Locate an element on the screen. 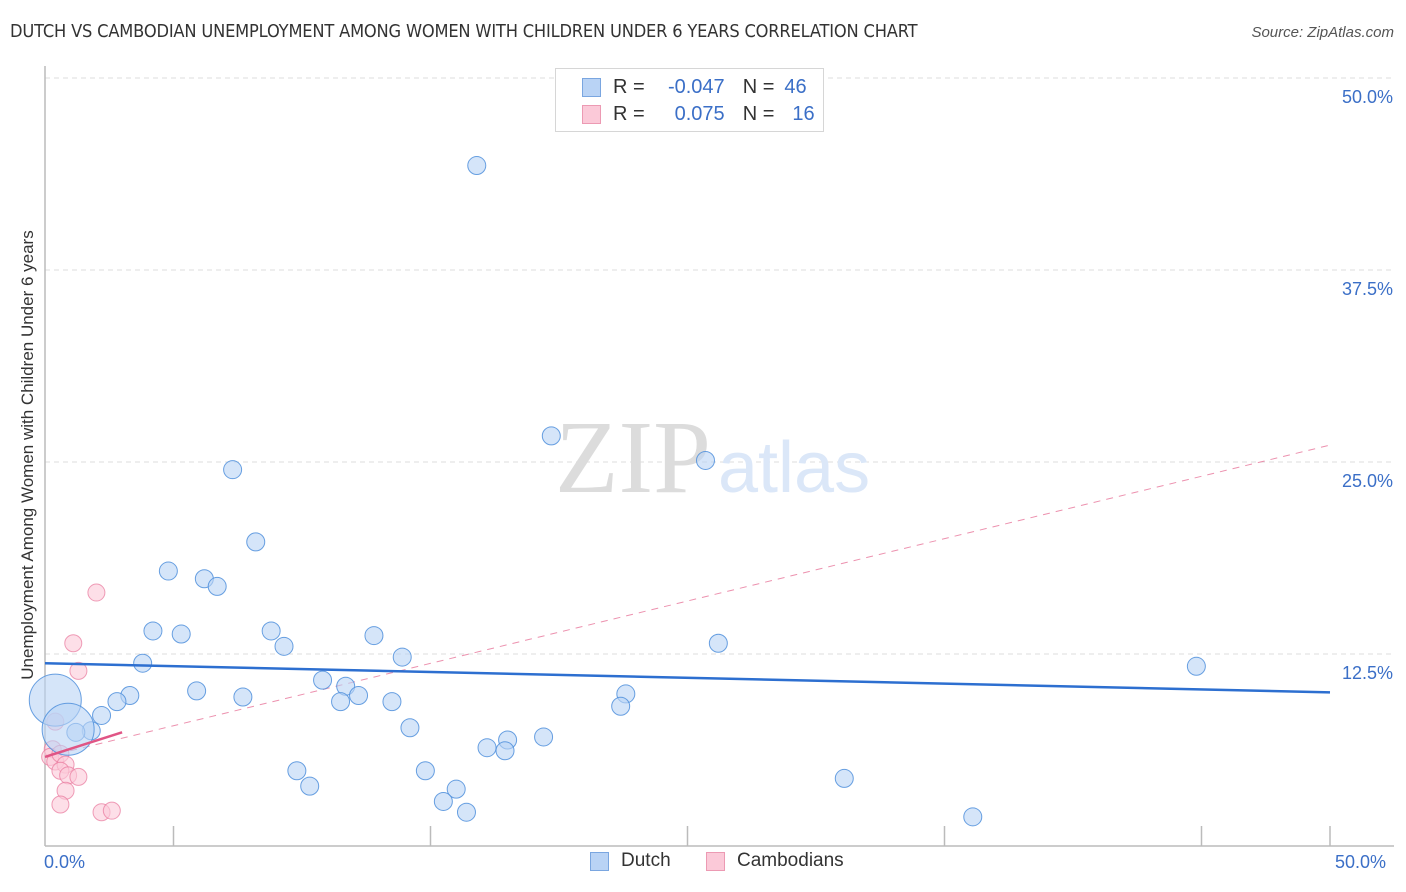 The height and width of the screenshot is (892, 1406). r-value: 0.075 is located at coordinates (699, 113).